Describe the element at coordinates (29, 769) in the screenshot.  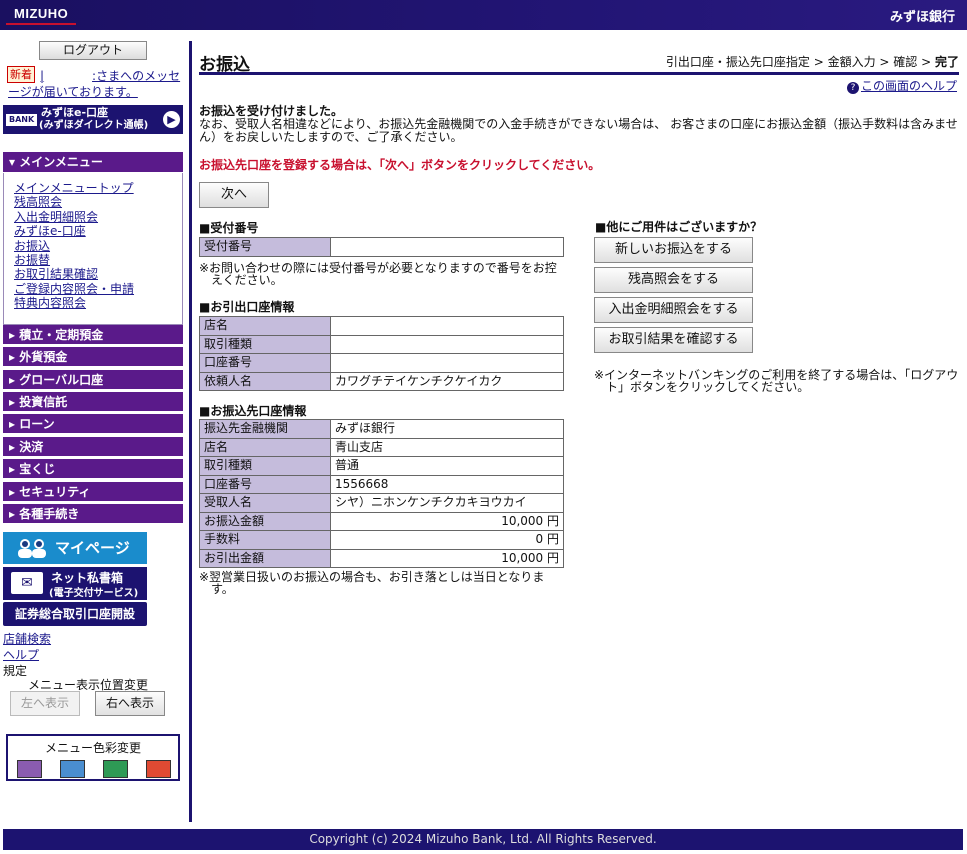
I see `color-swatch-purple` at that location.